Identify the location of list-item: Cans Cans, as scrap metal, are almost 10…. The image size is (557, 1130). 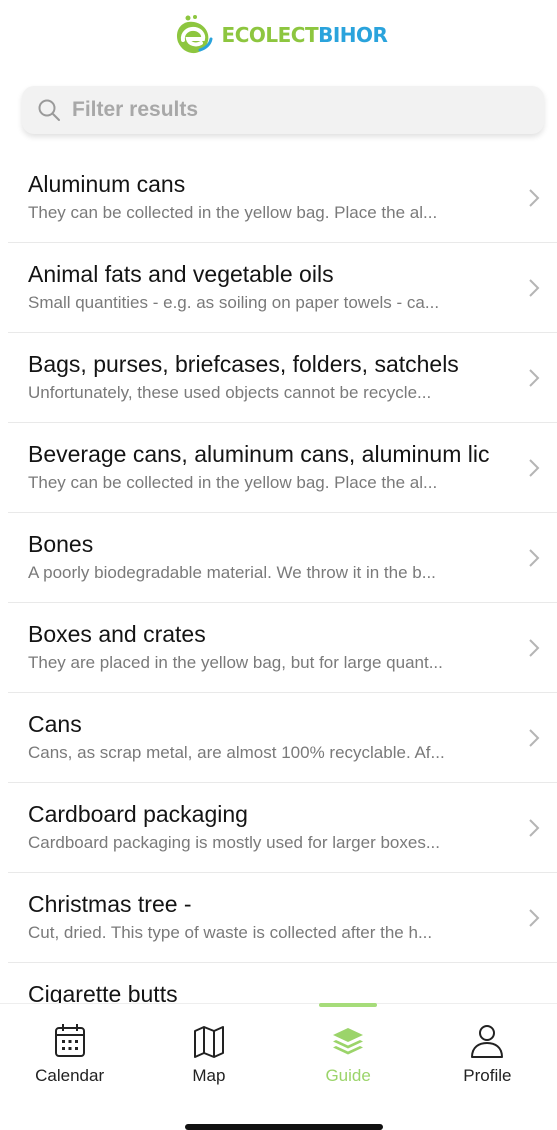
(282, 738).